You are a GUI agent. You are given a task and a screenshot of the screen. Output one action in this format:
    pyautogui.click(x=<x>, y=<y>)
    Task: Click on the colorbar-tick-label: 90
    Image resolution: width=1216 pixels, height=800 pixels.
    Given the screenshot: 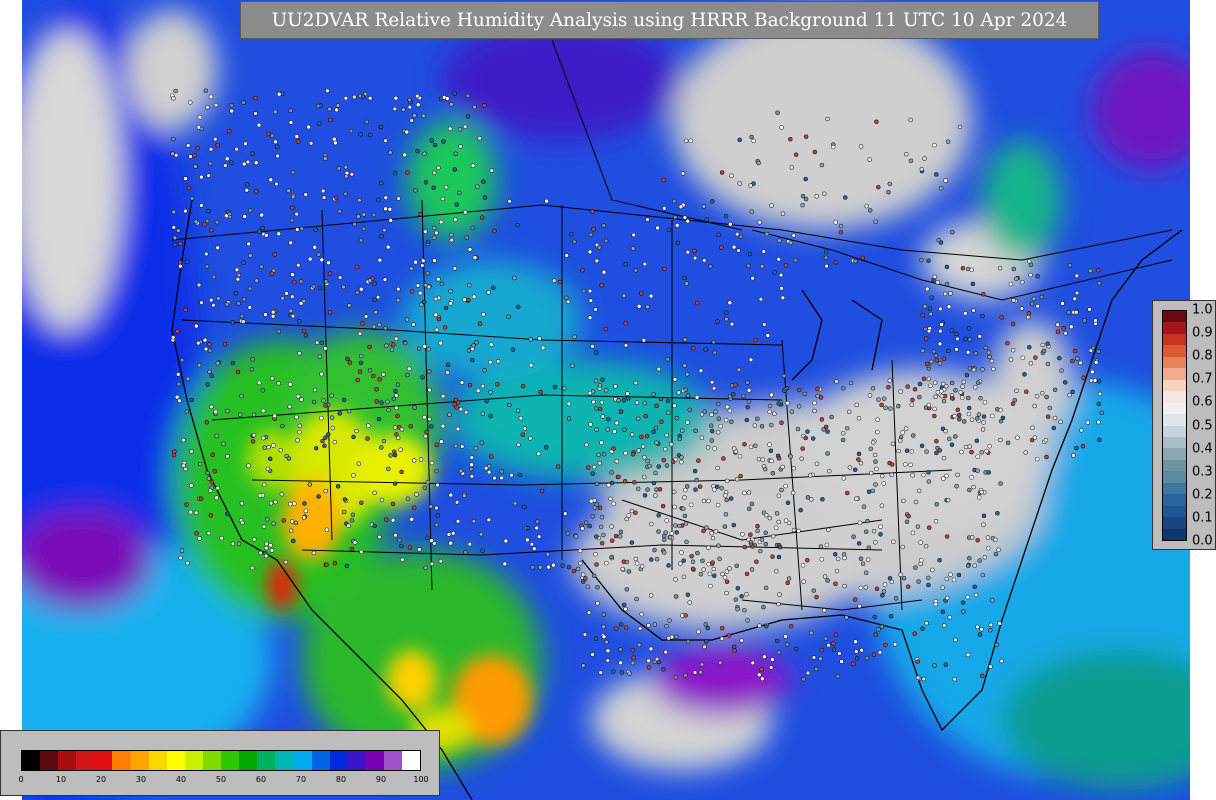 What is the action you would take?
    pyautogui.click(x=381, y=779)
    